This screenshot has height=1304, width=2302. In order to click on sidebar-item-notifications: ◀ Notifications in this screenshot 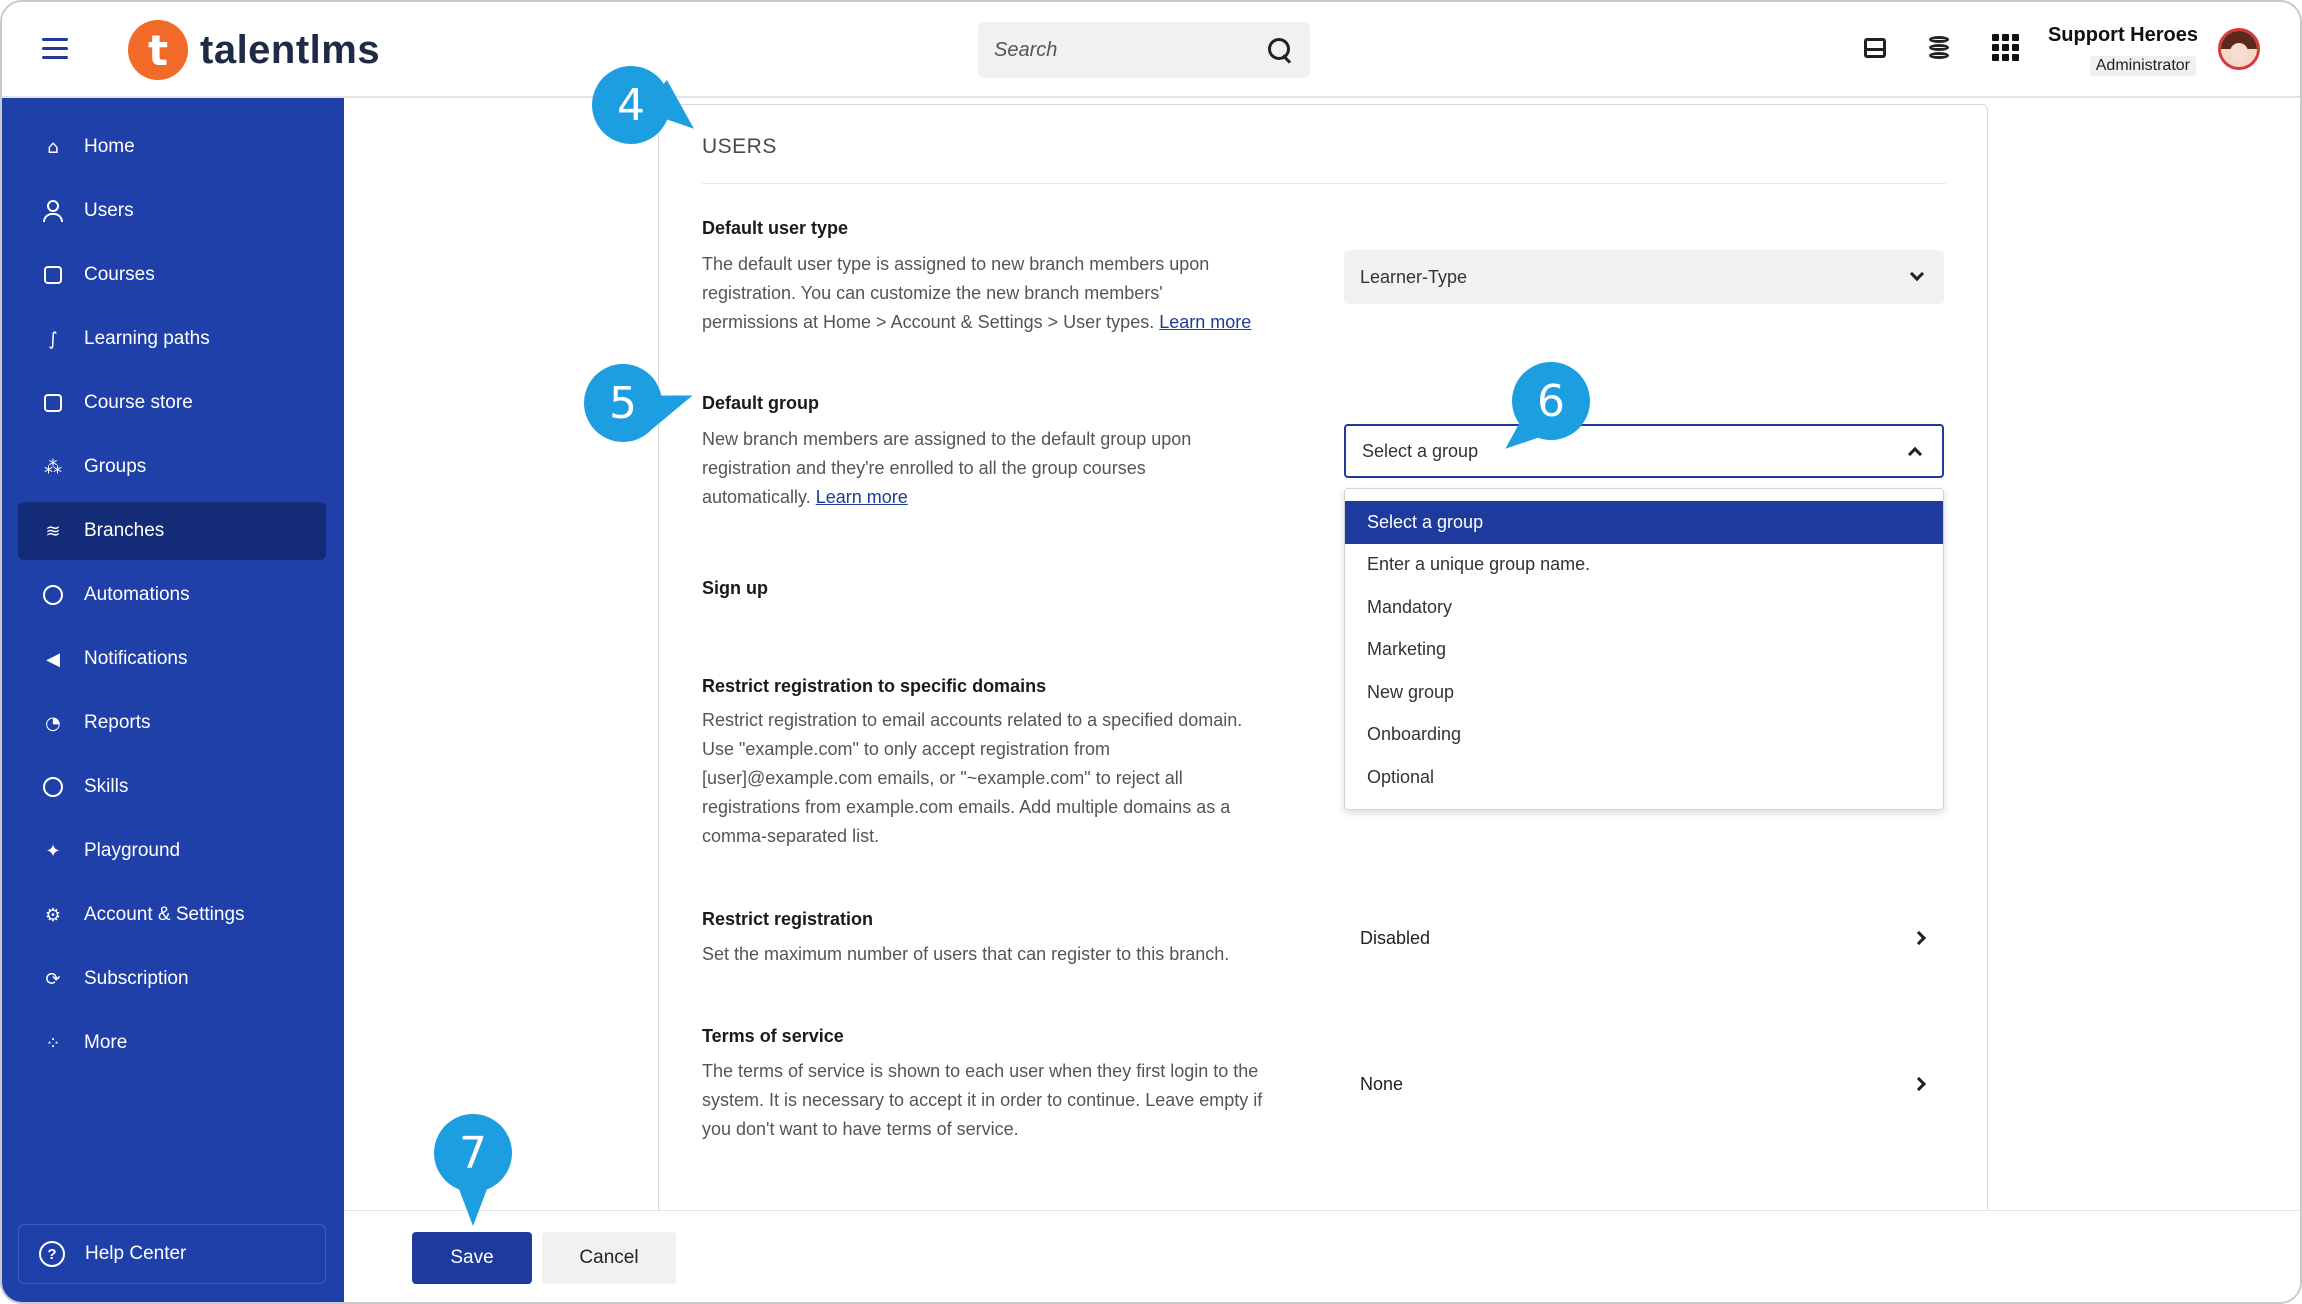, I will do `click(172, 659)`.